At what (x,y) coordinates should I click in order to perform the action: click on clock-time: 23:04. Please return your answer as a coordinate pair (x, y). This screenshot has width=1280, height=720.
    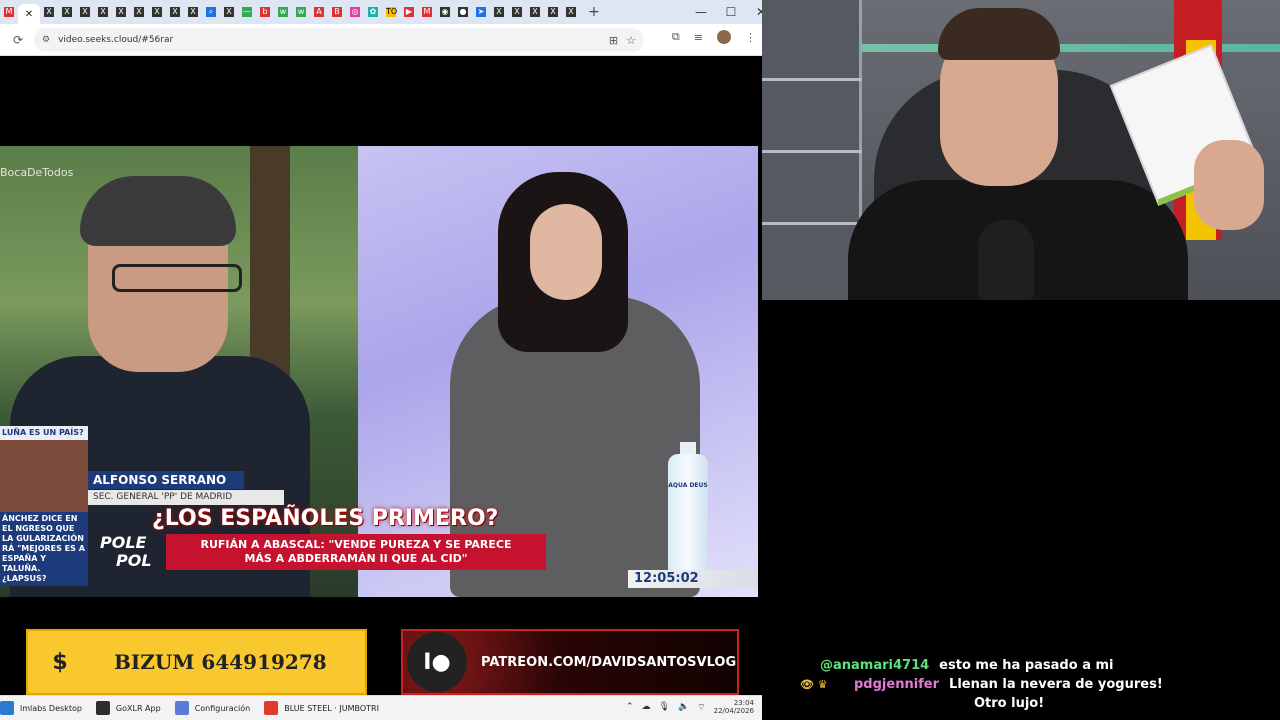
    Looking at the image, I should click on (743, 703).